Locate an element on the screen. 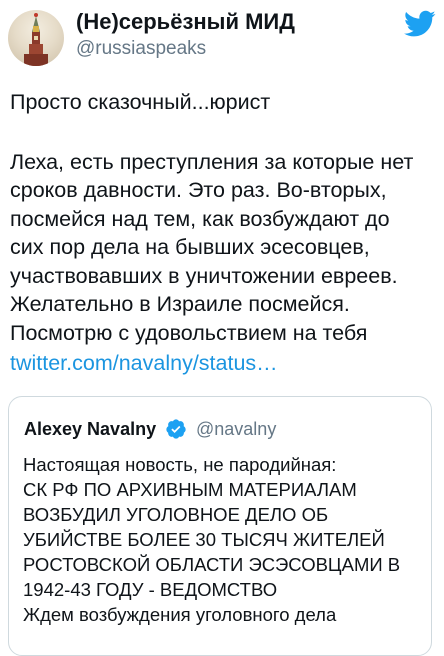 This screenshot has width=444, height=656. kremlin-tower-icon is located at coordinates (36, 39).